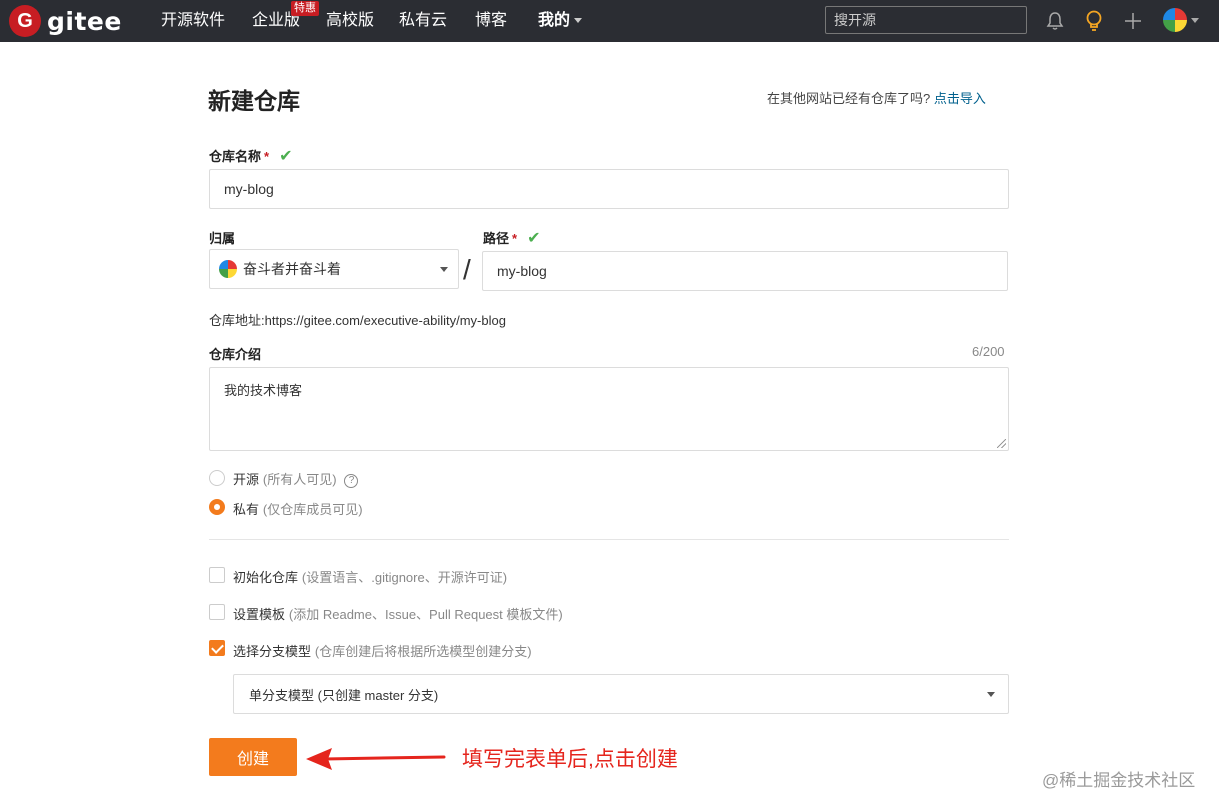 The height and width of the screenshot is (796, 1219). What do you see at coordinates (217, 648) in the screenshot?
I see `branch-model-checkbox` at bounding box center [217, 648].